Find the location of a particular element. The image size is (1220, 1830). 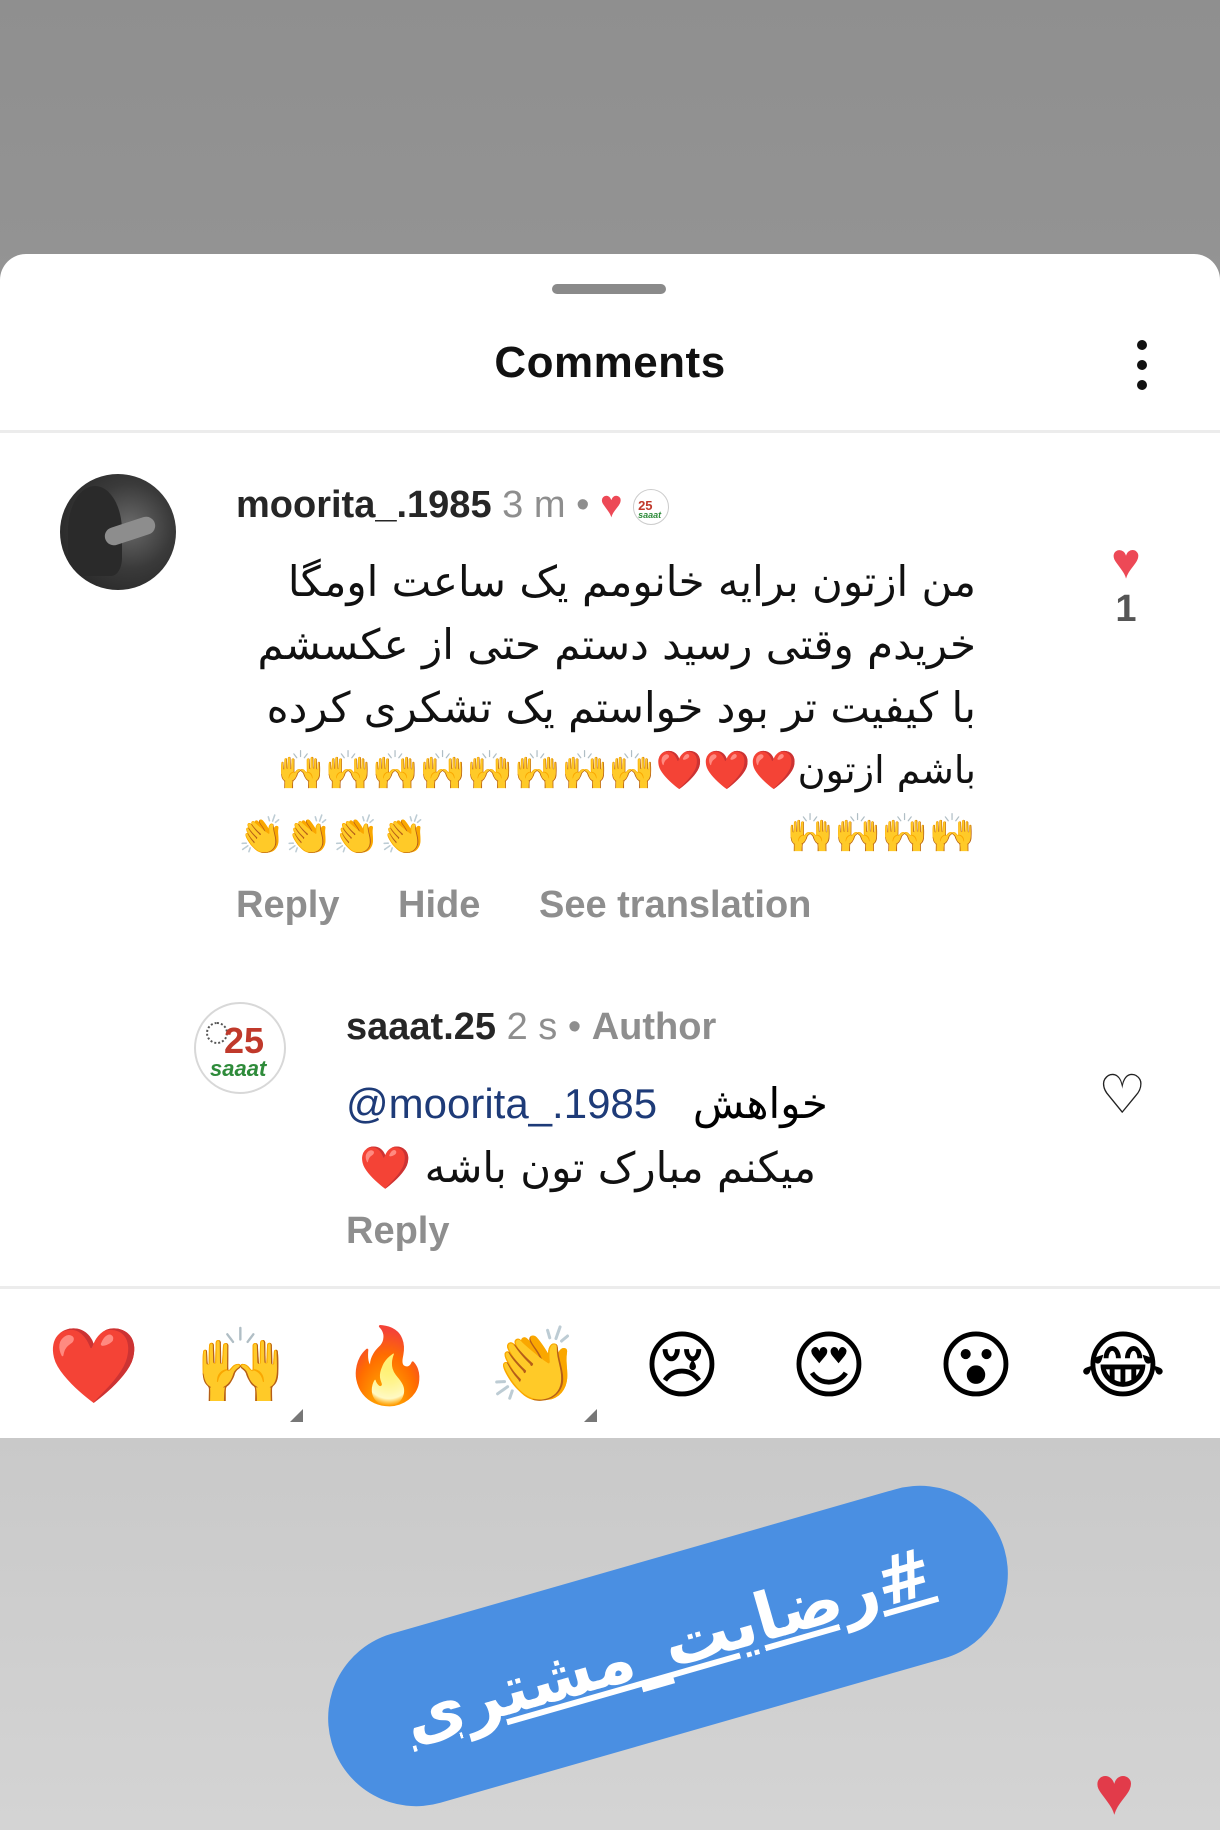

heart-reaction-icon: ❤️ is located at coordinates (94, 1366).